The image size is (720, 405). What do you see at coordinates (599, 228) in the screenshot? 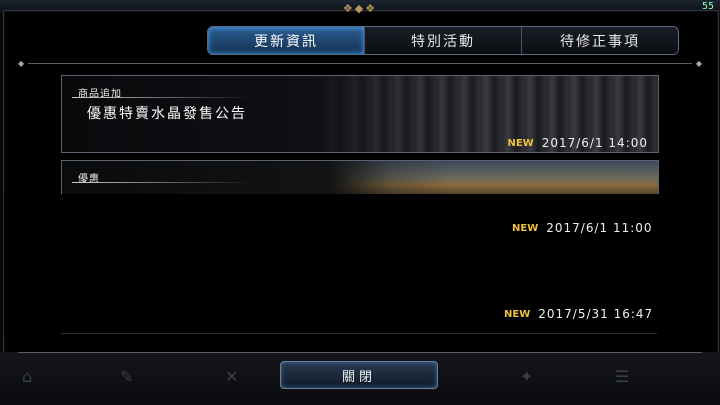
I see `notice-date: 2017/6/1 11:00` at bounding box center [599, 228].